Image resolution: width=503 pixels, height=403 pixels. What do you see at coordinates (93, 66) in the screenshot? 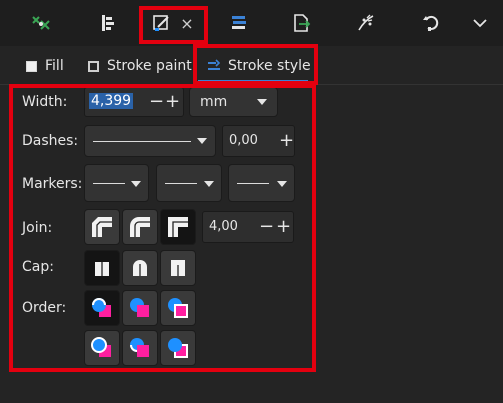
I see `stroke-paint-tab-icon` at bounding box center [93, 66].